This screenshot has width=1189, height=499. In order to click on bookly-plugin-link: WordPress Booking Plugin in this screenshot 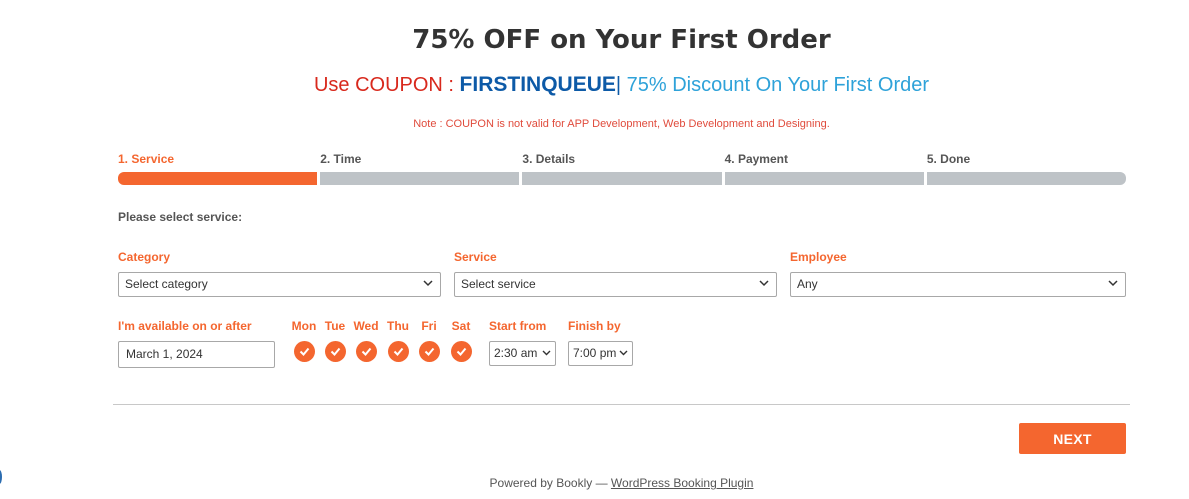, I will do `click(682, 483)`.